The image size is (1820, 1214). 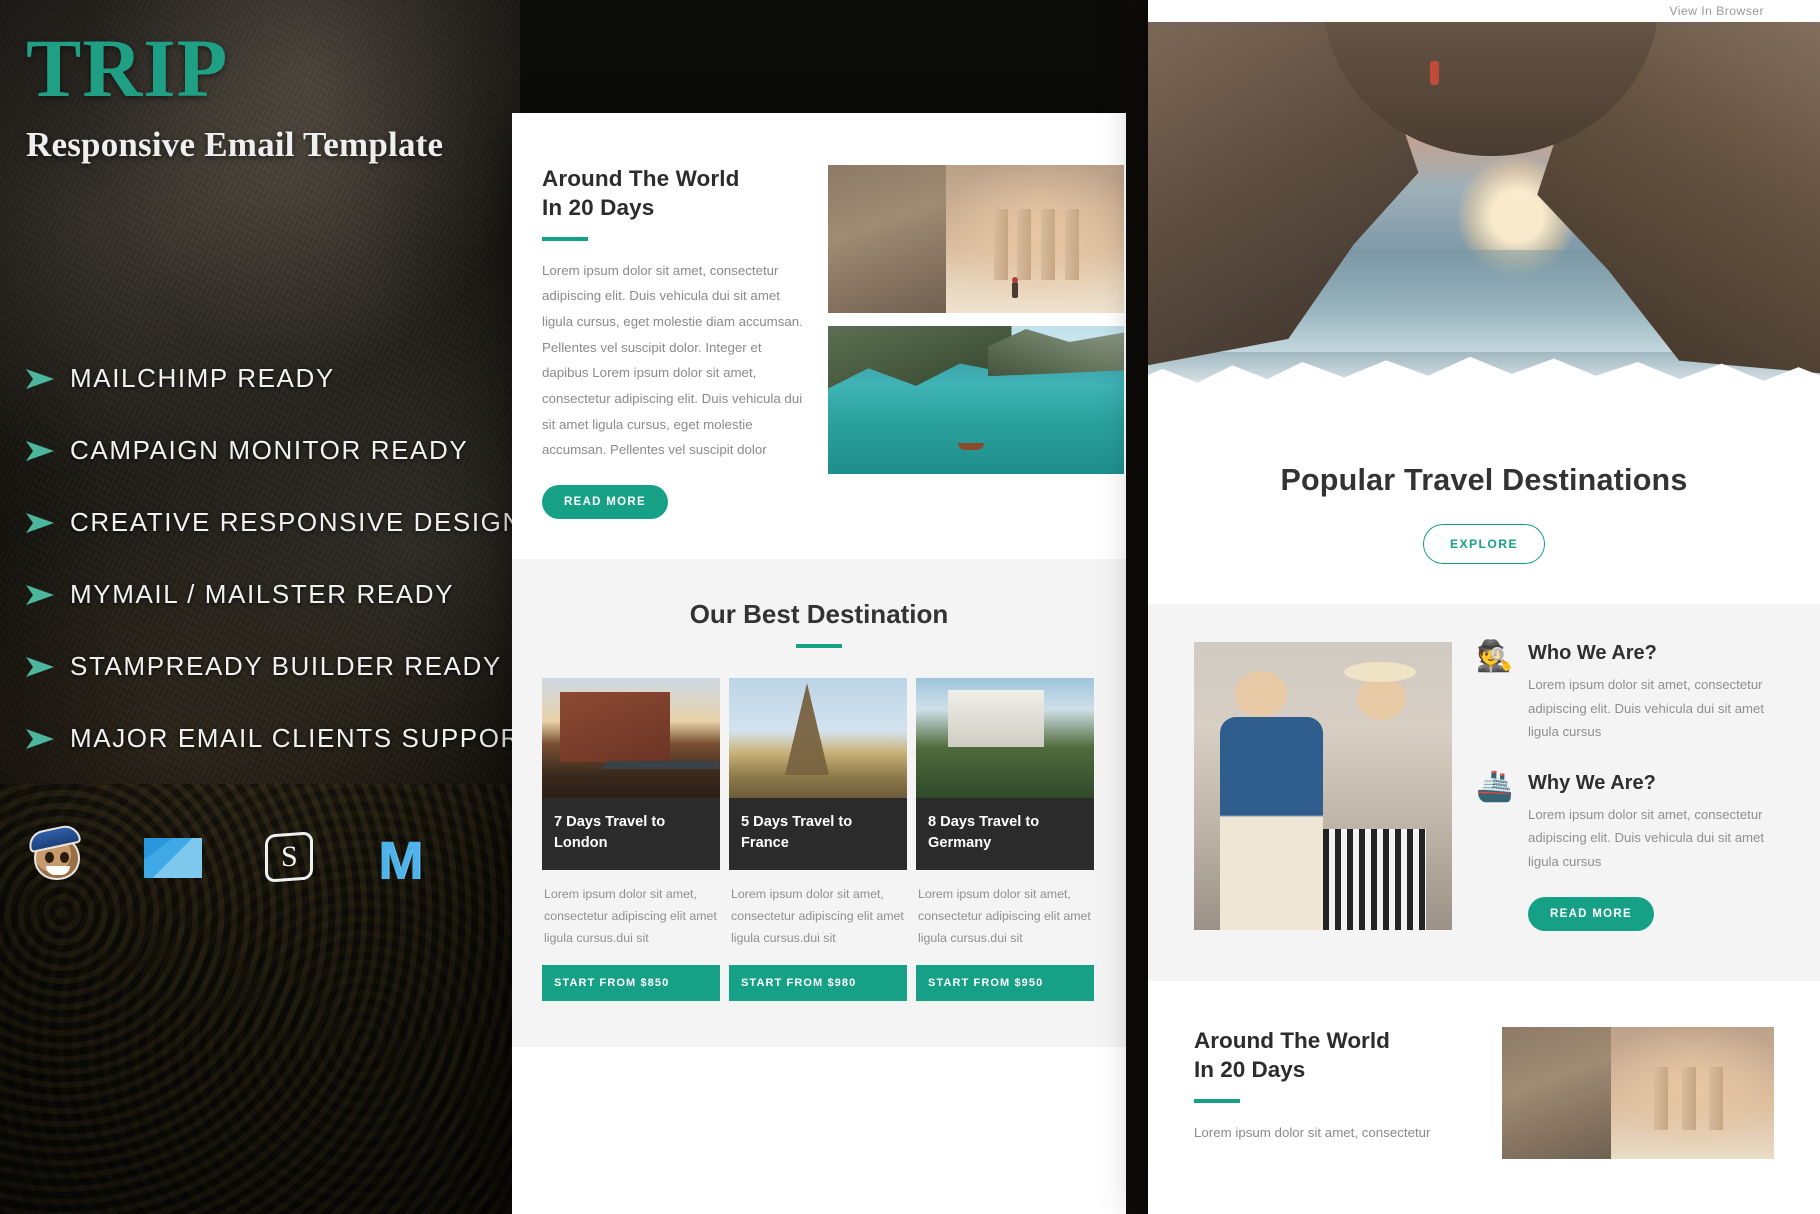 I want to click on about-read-more-button: READ MORE, so click(x=1591, y=914).